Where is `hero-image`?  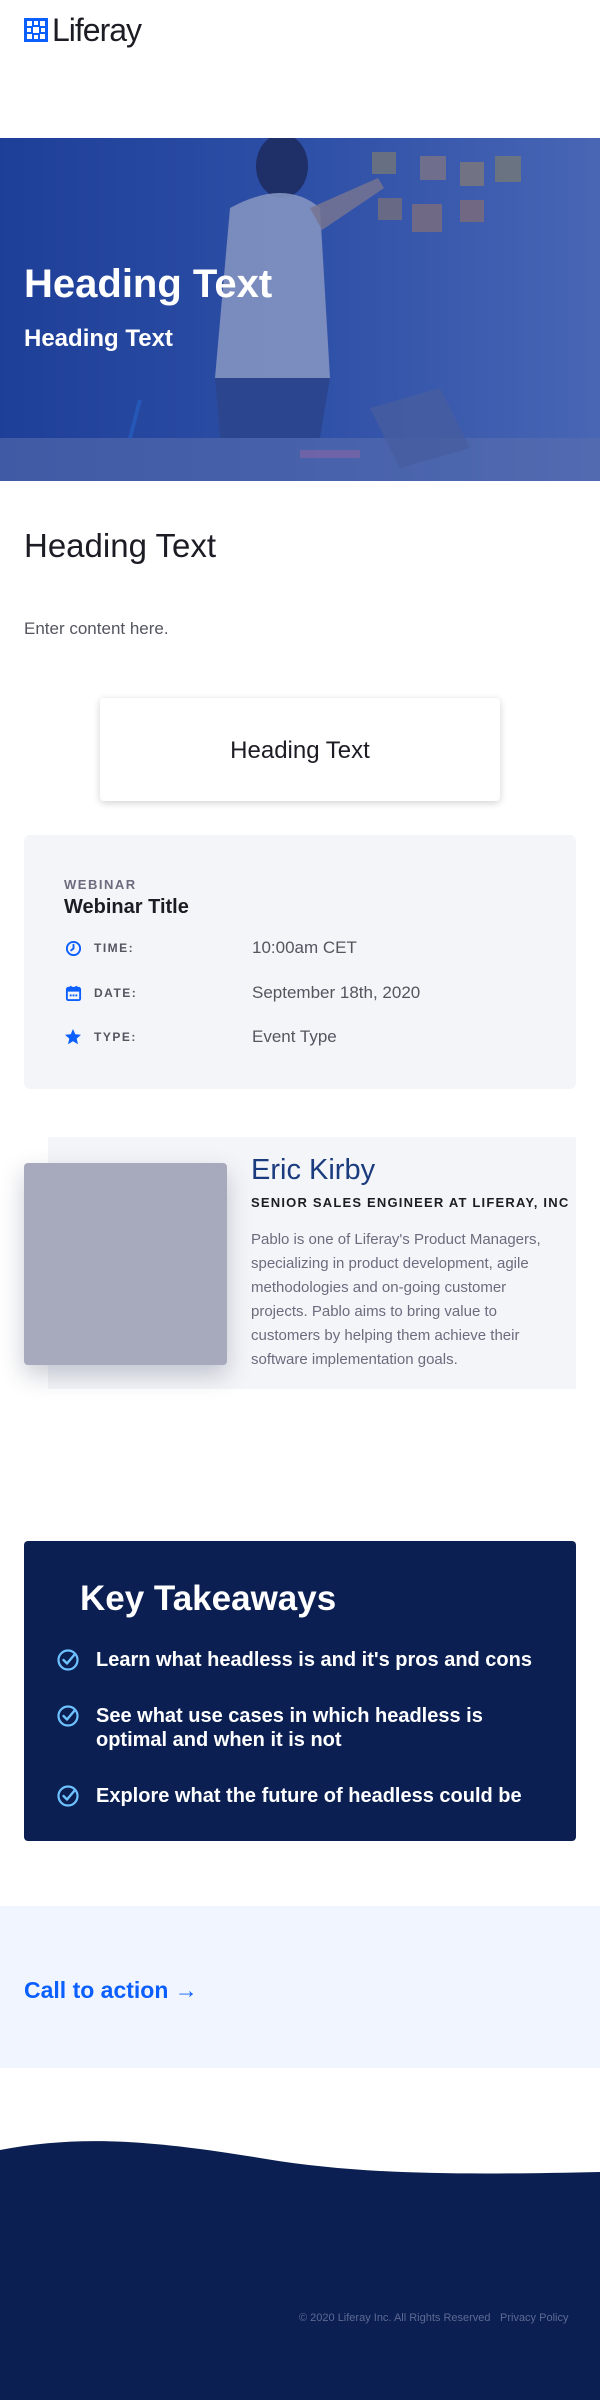 hero-image is located at coordinates (300, 309).